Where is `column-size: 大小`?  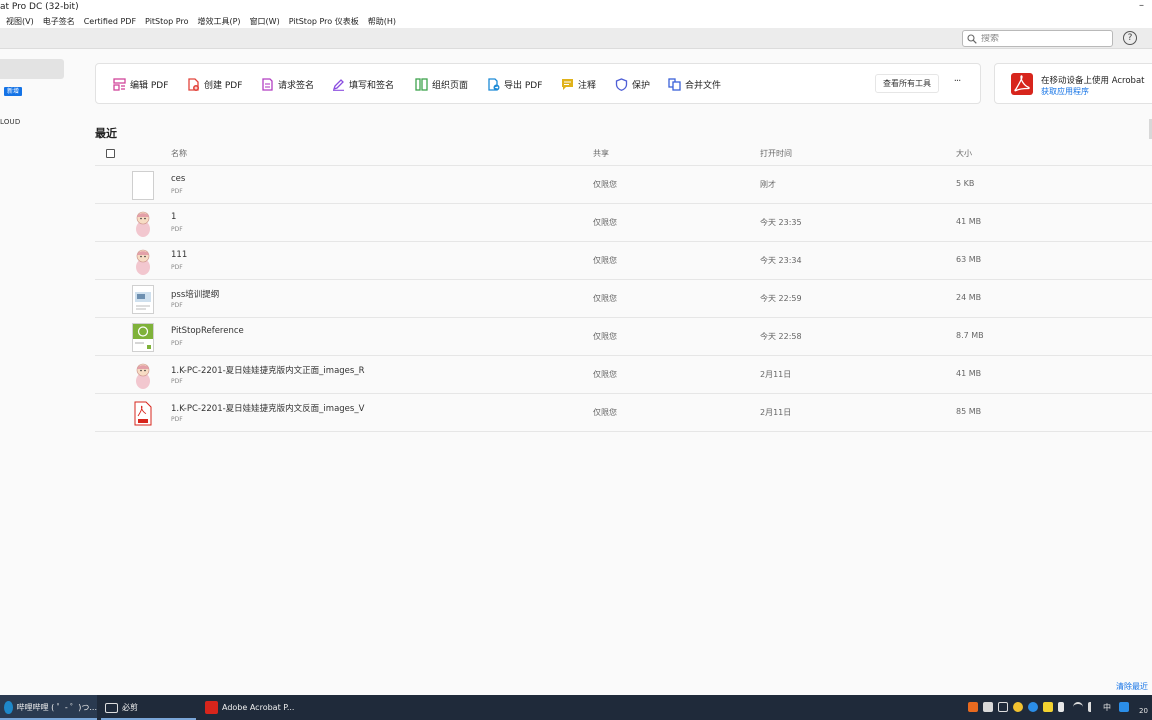
column-size: 大小 is located at coordinates (964, 153).